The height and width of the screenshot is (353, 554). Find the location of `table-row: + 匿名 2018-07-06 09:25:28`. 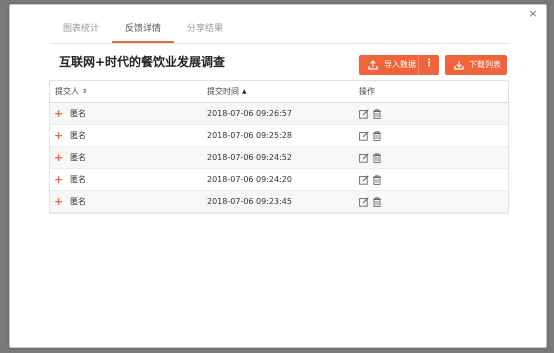

table-row: + 匿名 2018-07-06 09:25:28 is located at coordinates (279, 136).